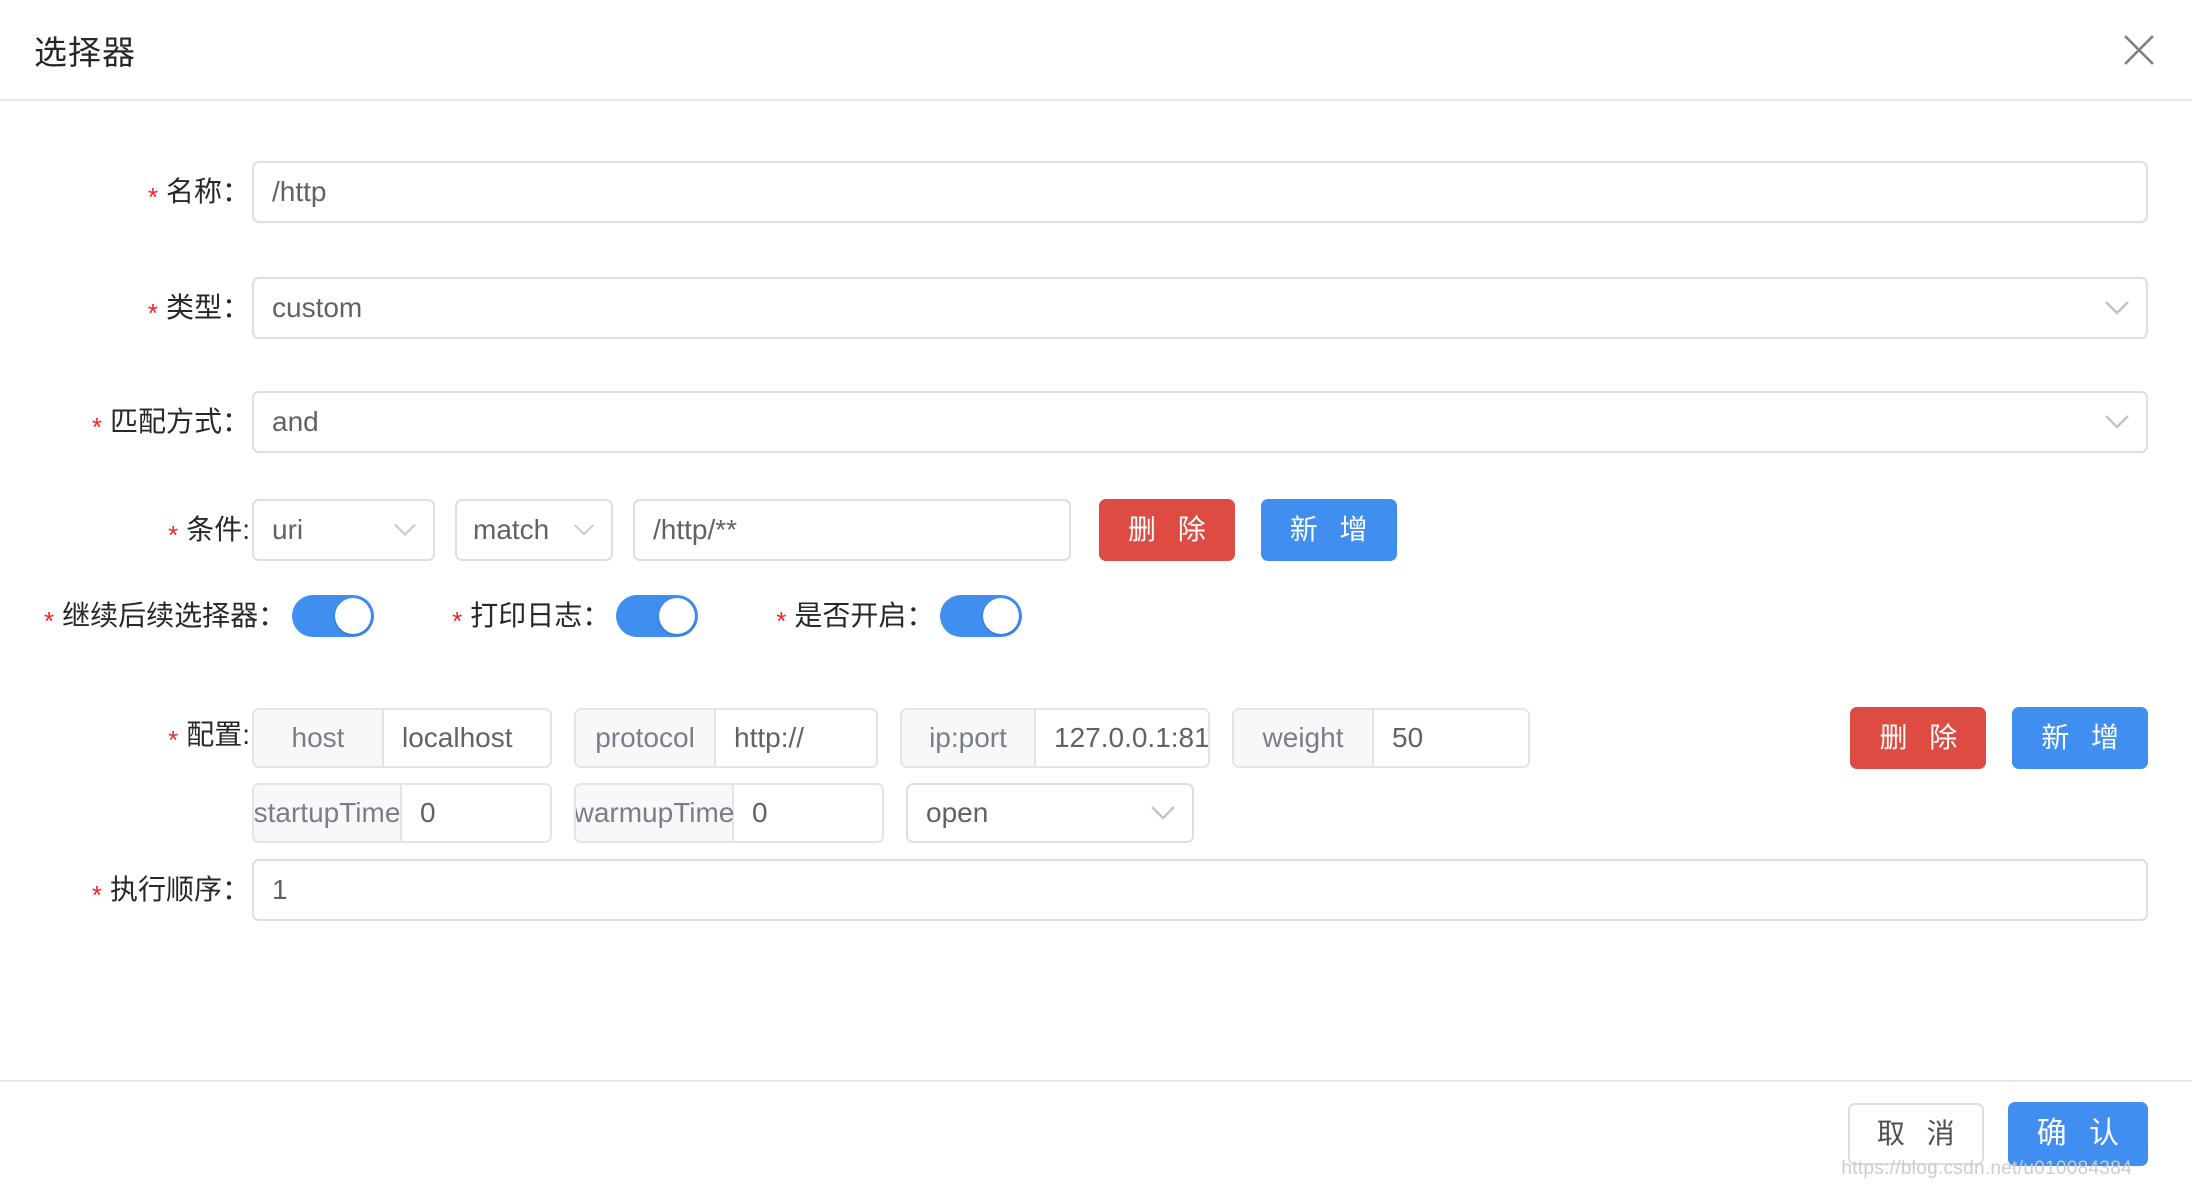 Image resolution: width=2192 pixels, height=1186 pixels. I want to click on switch-group-log: * 打印日志：, so click(575, 616).